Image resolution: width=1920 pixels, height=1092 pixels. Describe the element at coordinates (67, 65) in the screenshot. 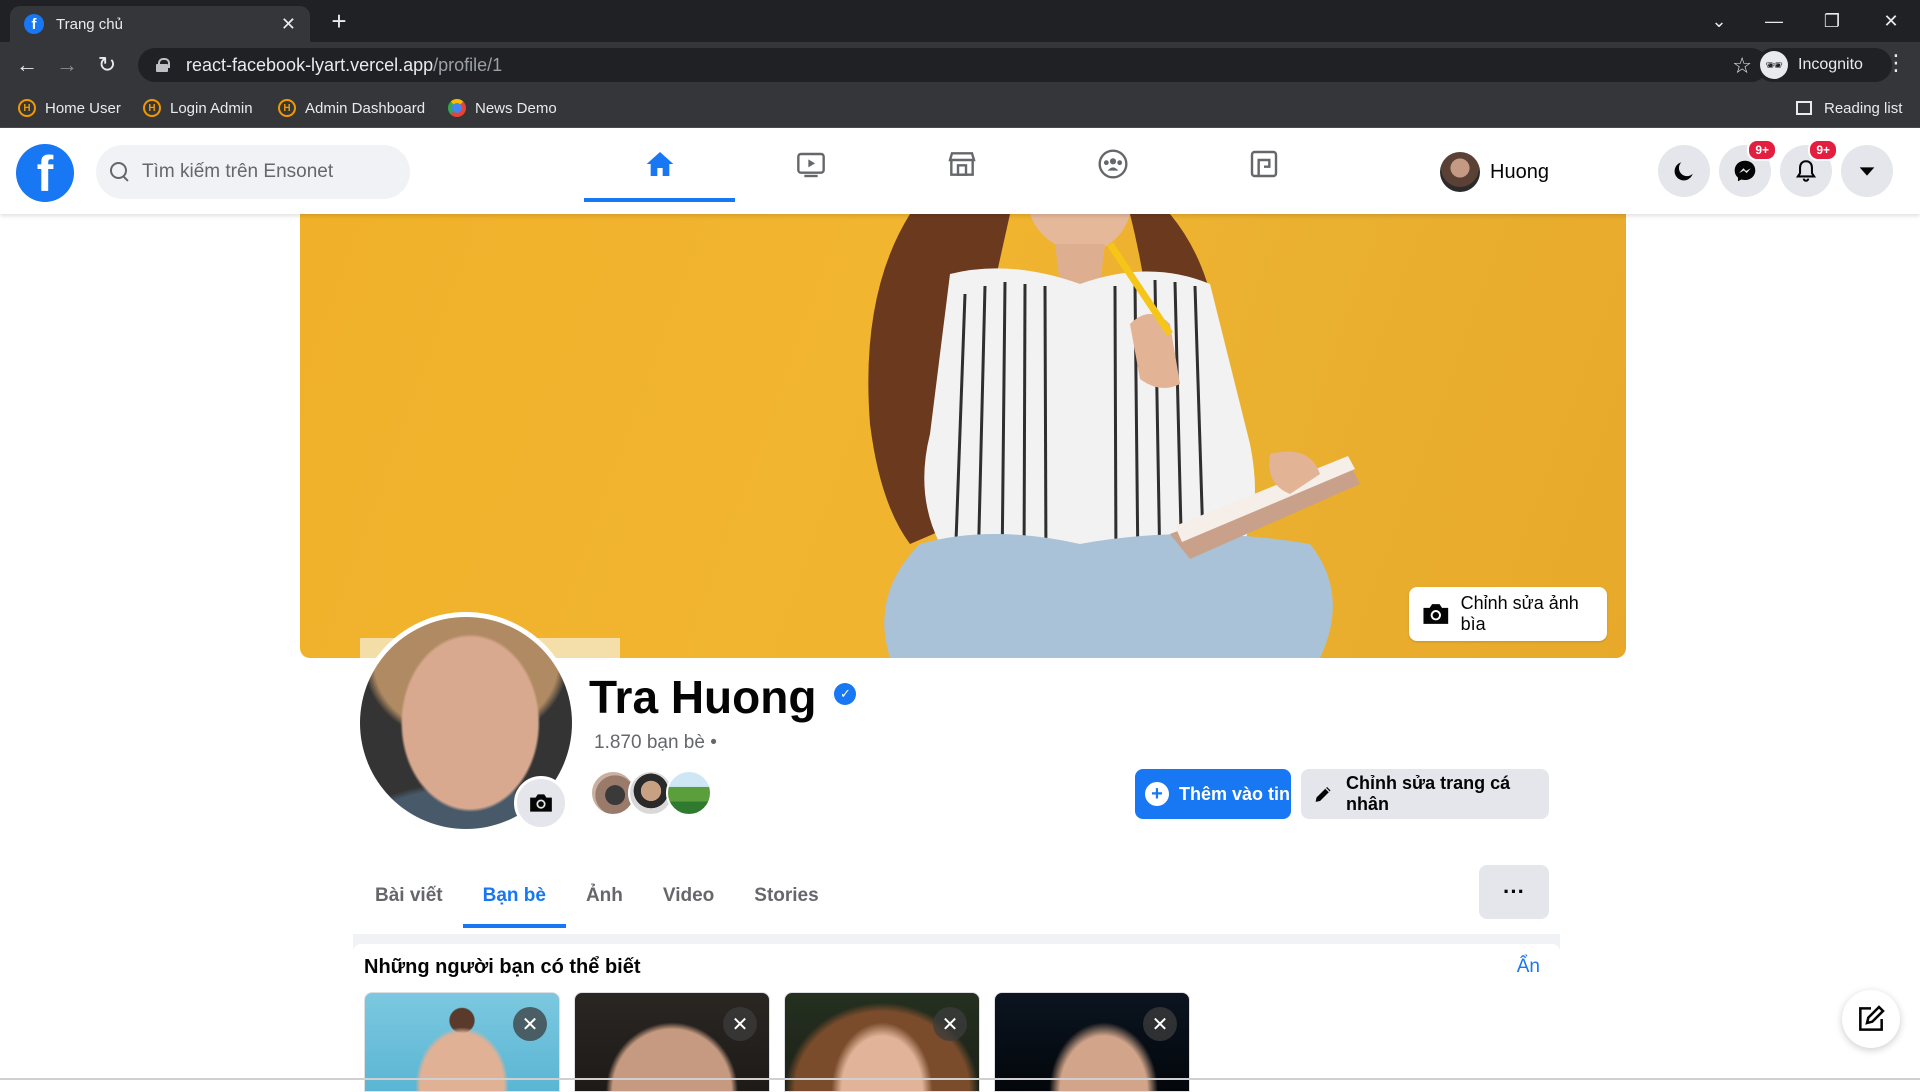

I see `forward-button: →` at that location.